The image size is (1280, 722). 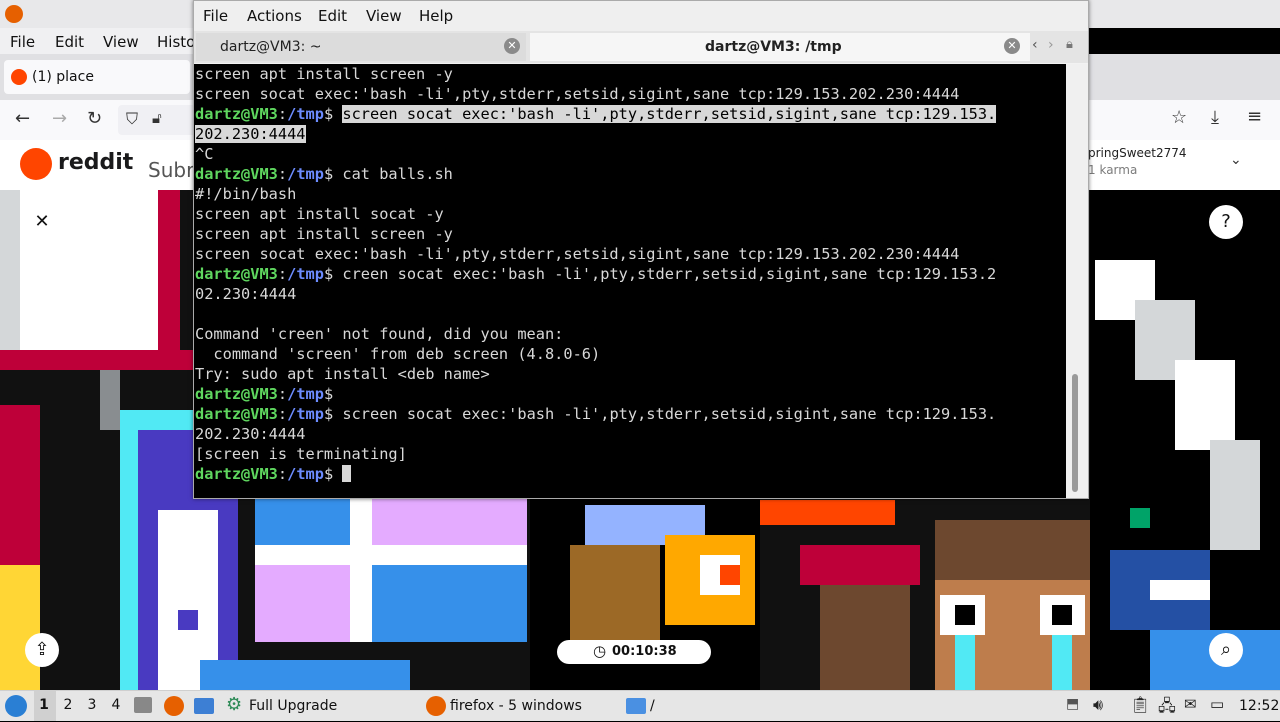 What do you see at coordinates (42, 222) in the screenshot?
I see `close-icon: ✕` at bounding box center [42, 222].